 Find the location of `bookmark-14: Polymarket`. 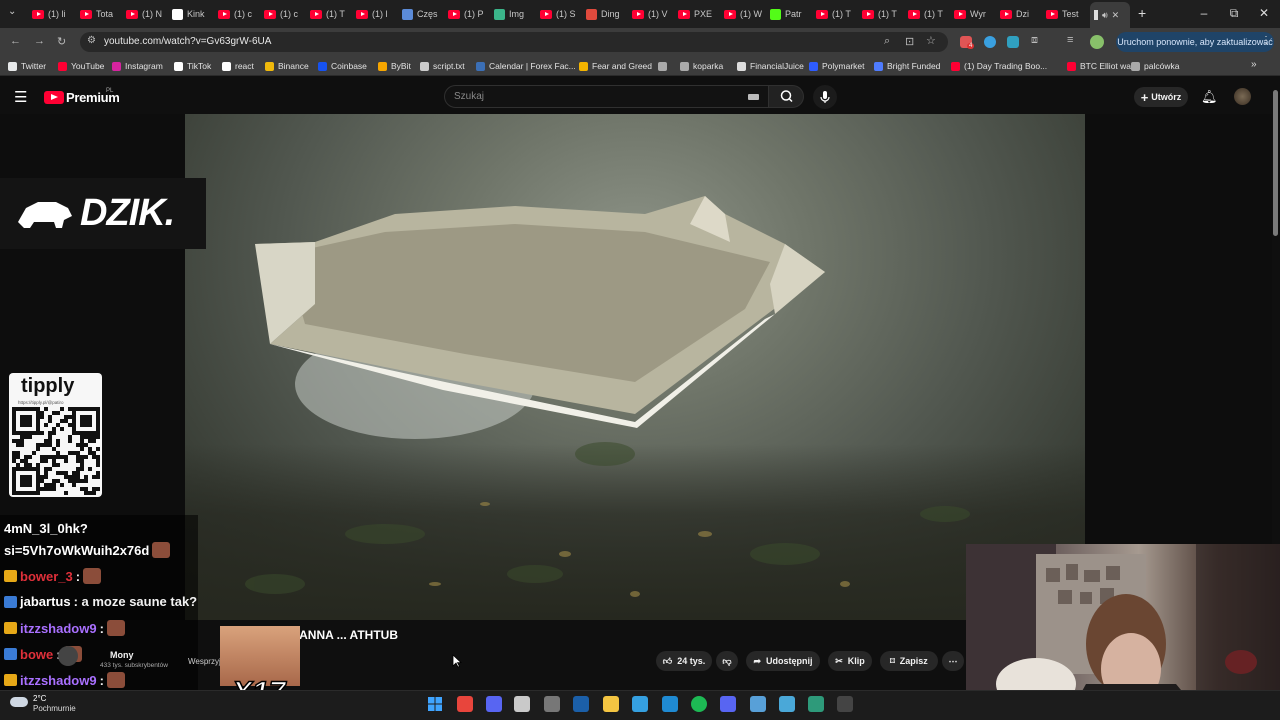

bookmark-14: Polymarket is located at coordinates (837, 66).